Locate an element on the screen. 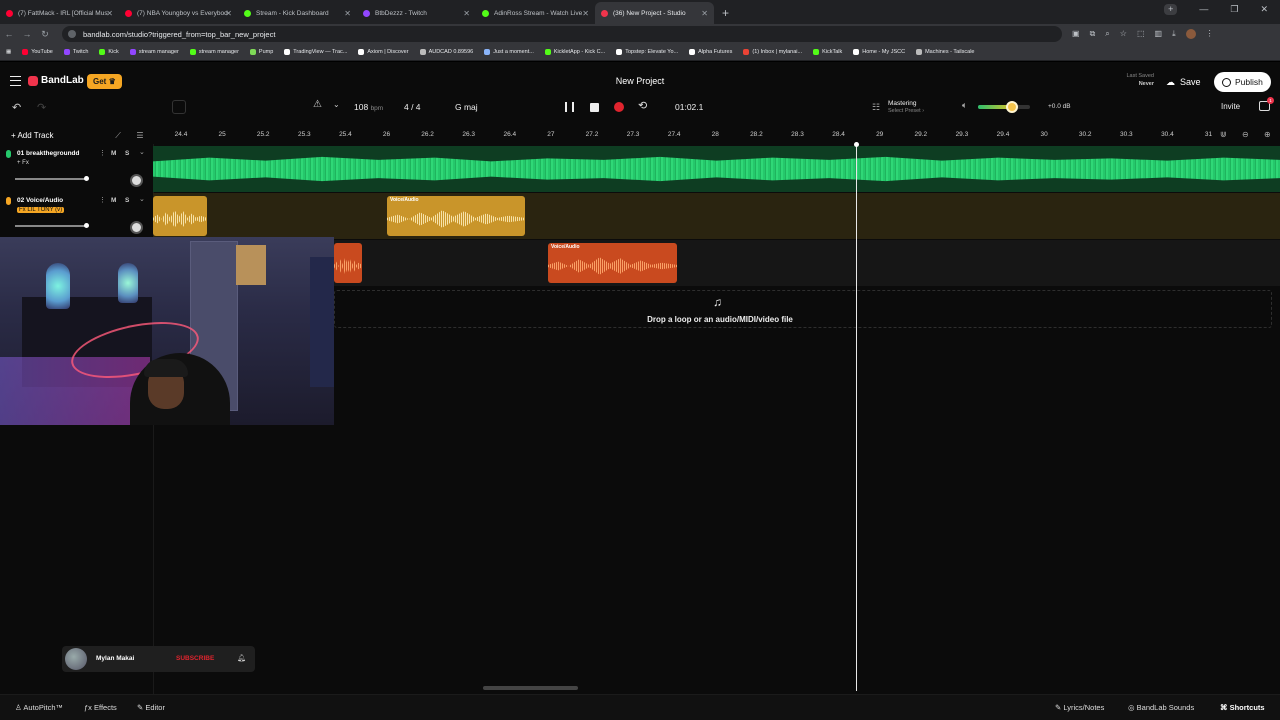 The image size is (1280, 720). extension-plus-icon: + is located at coordinates (1171, 9).